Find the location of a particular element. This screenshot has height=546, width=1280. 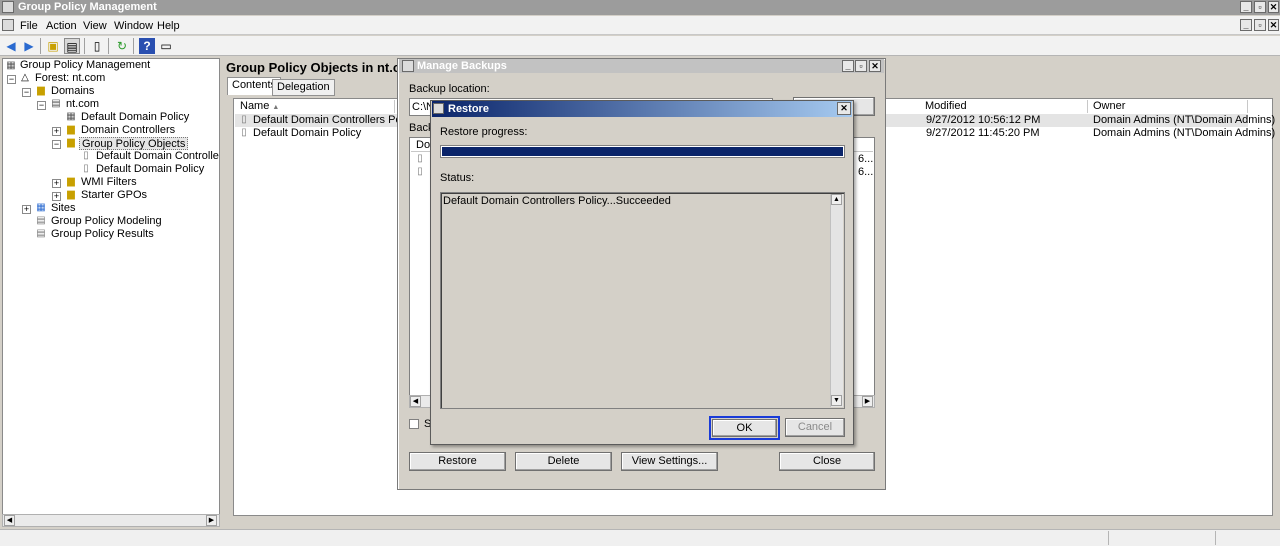

child-restore-button: ▫ is located at coordinates (1260, 25).